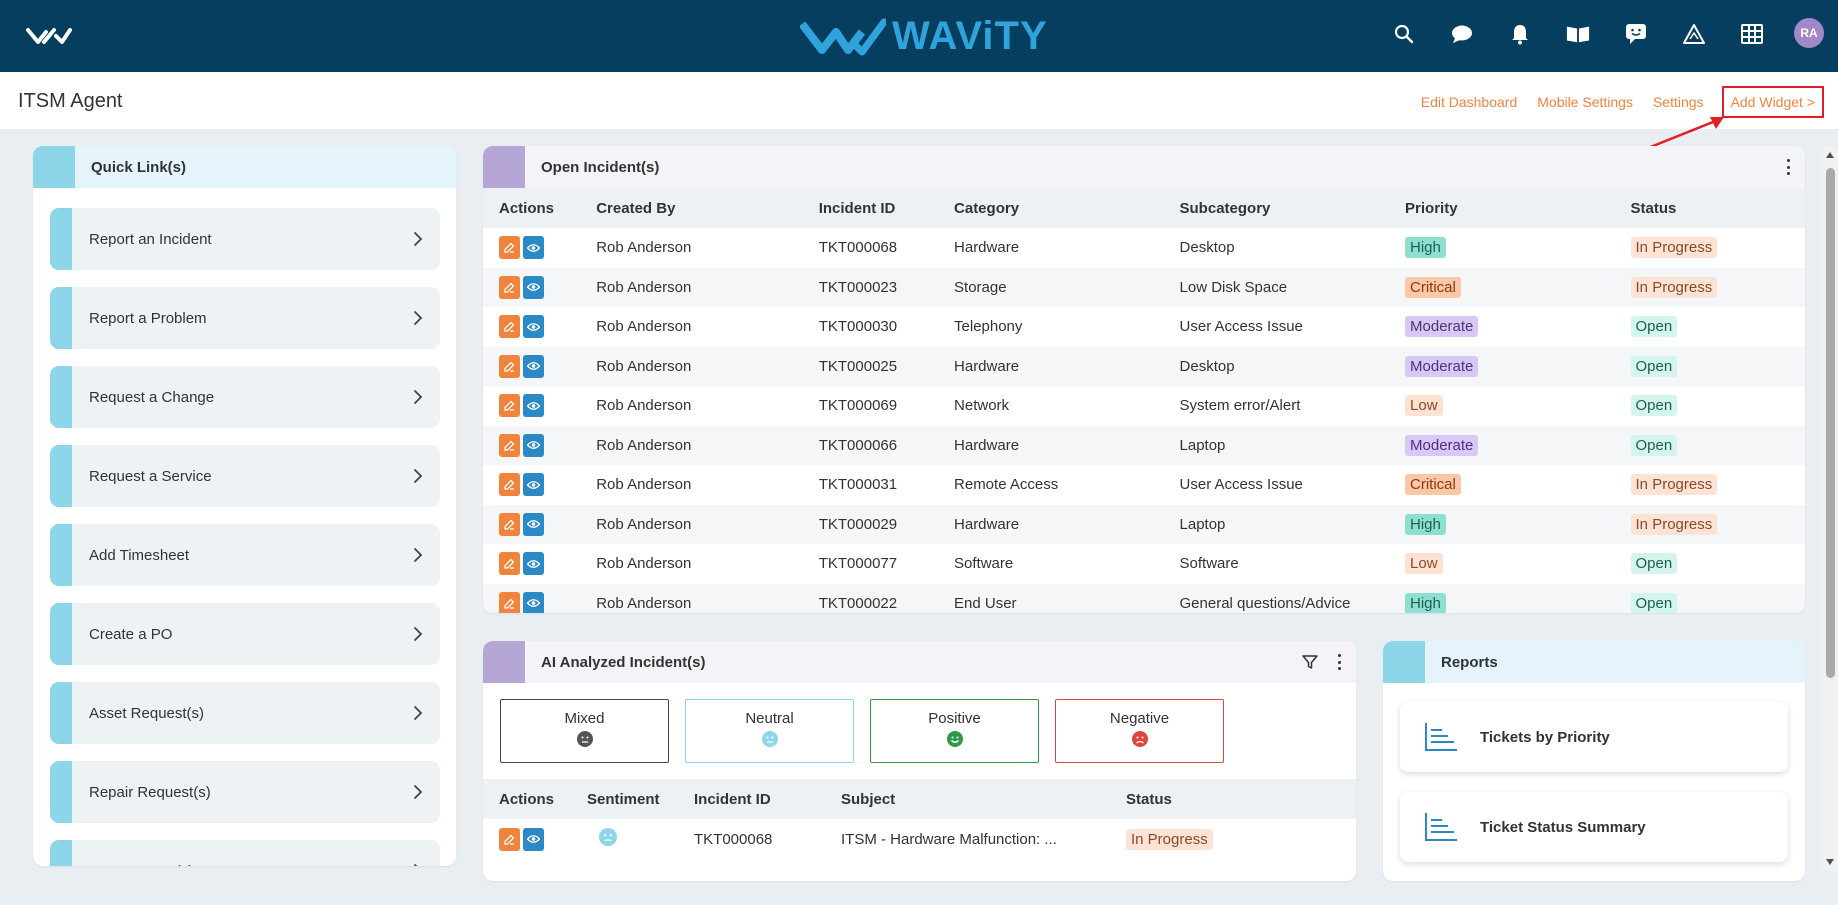 Image resolution: width=1838 pixels, height=905 pixels. What do you see at coordinates (1578, 34) in the screenshot?
I see `book-icon` at bounding box center [1578, 34].